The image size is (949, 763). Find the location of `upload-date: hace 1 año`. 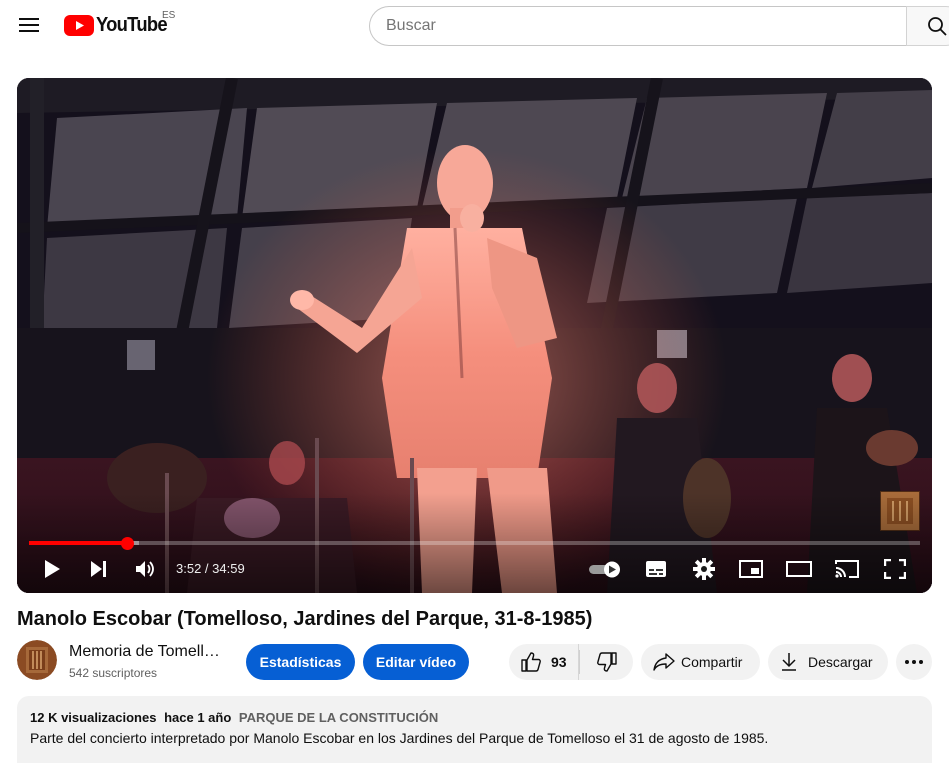

upload-date: hace 1 año is located at coordinates (198, 717).